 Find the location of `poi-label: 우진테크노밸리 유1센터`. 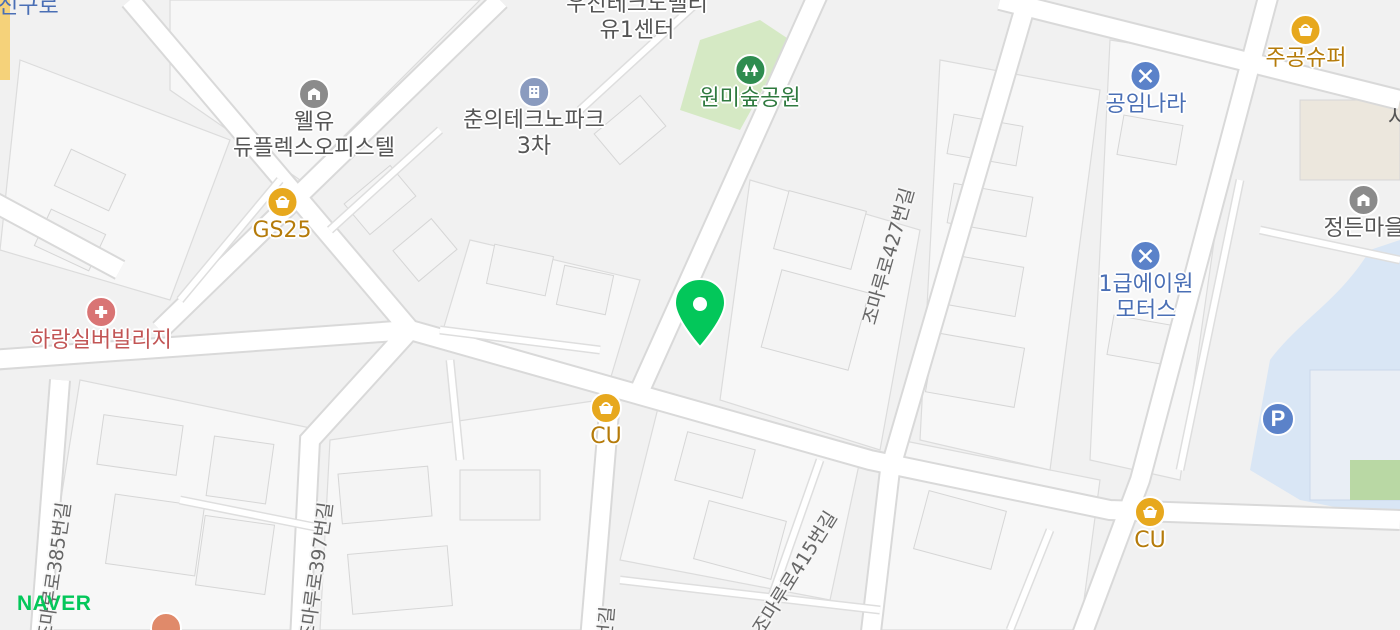

poi-label: 우진테크노밸리 유1센터 is located at coordinates (637, 21).